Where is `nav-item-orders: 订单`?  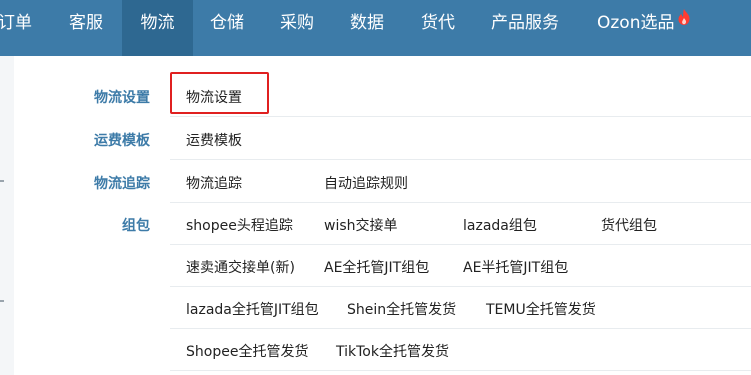 nav-item-orders: 订单 is located at coordinates (16, 28).